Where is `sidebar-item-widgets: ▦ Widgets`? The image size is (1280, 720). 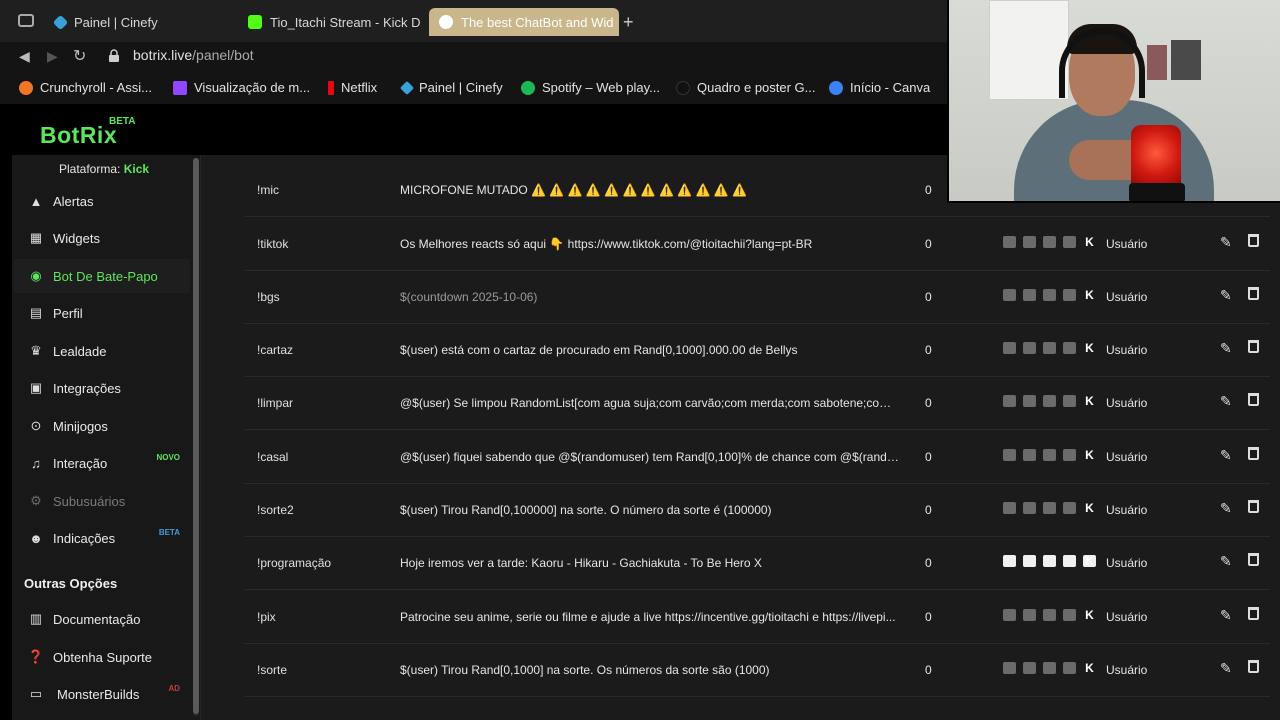
sidebar-item-widgets: ▦ Widgets is located at coordinates (102, 238).